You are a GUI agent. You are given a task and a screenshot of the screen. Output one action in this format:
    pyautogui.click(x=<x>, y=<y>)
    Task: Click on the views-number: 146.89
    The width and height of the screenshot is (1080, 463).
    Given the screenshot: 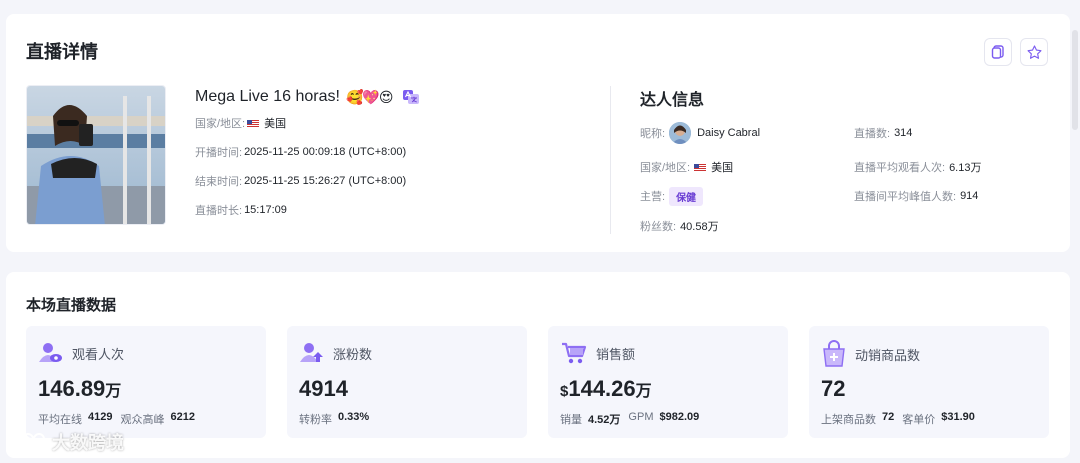 What is the action you would take?
    pyautogui.click(x=72, y=388)
    